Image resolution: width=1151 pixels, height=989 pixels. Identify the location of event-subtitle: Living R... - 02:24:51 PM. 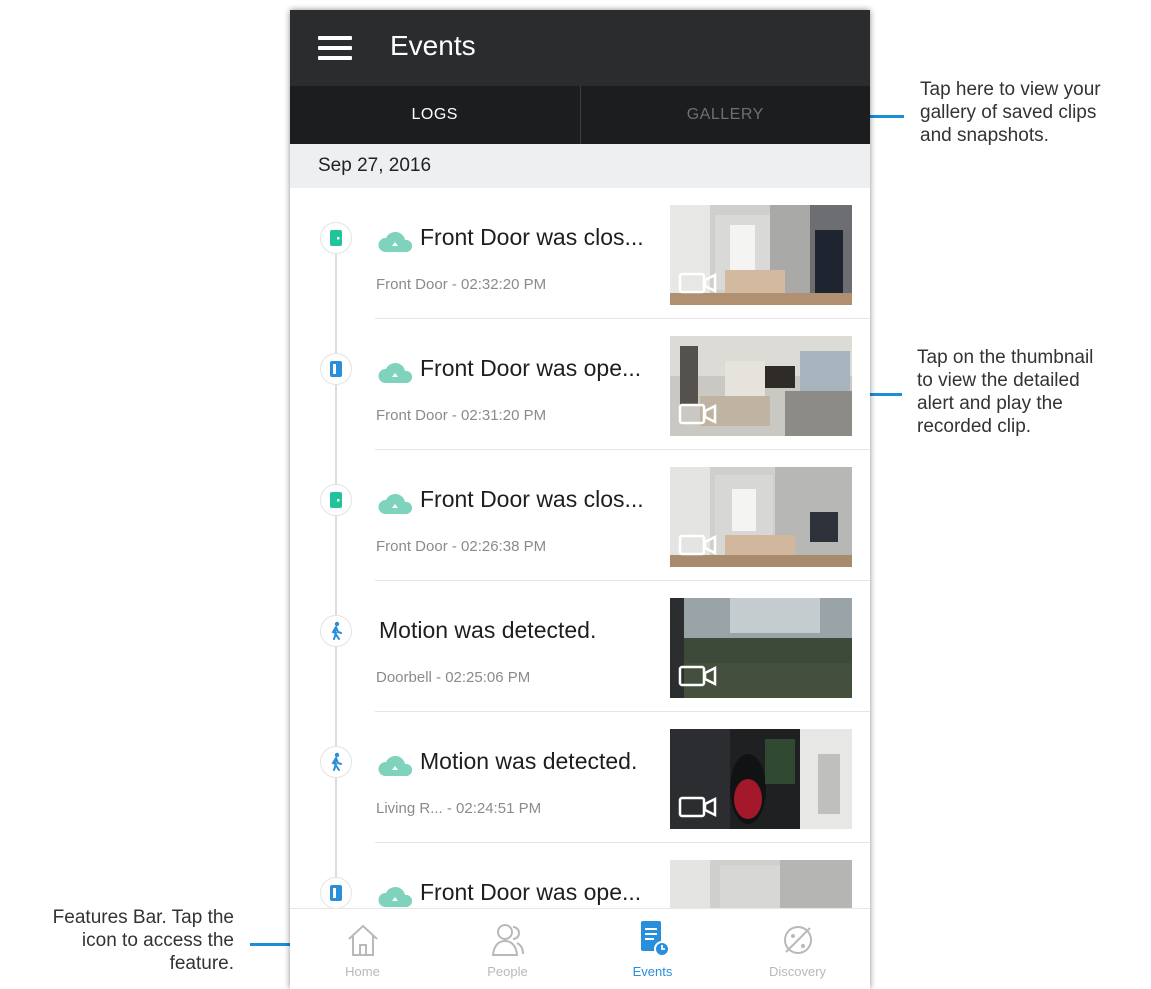
(459, 808).